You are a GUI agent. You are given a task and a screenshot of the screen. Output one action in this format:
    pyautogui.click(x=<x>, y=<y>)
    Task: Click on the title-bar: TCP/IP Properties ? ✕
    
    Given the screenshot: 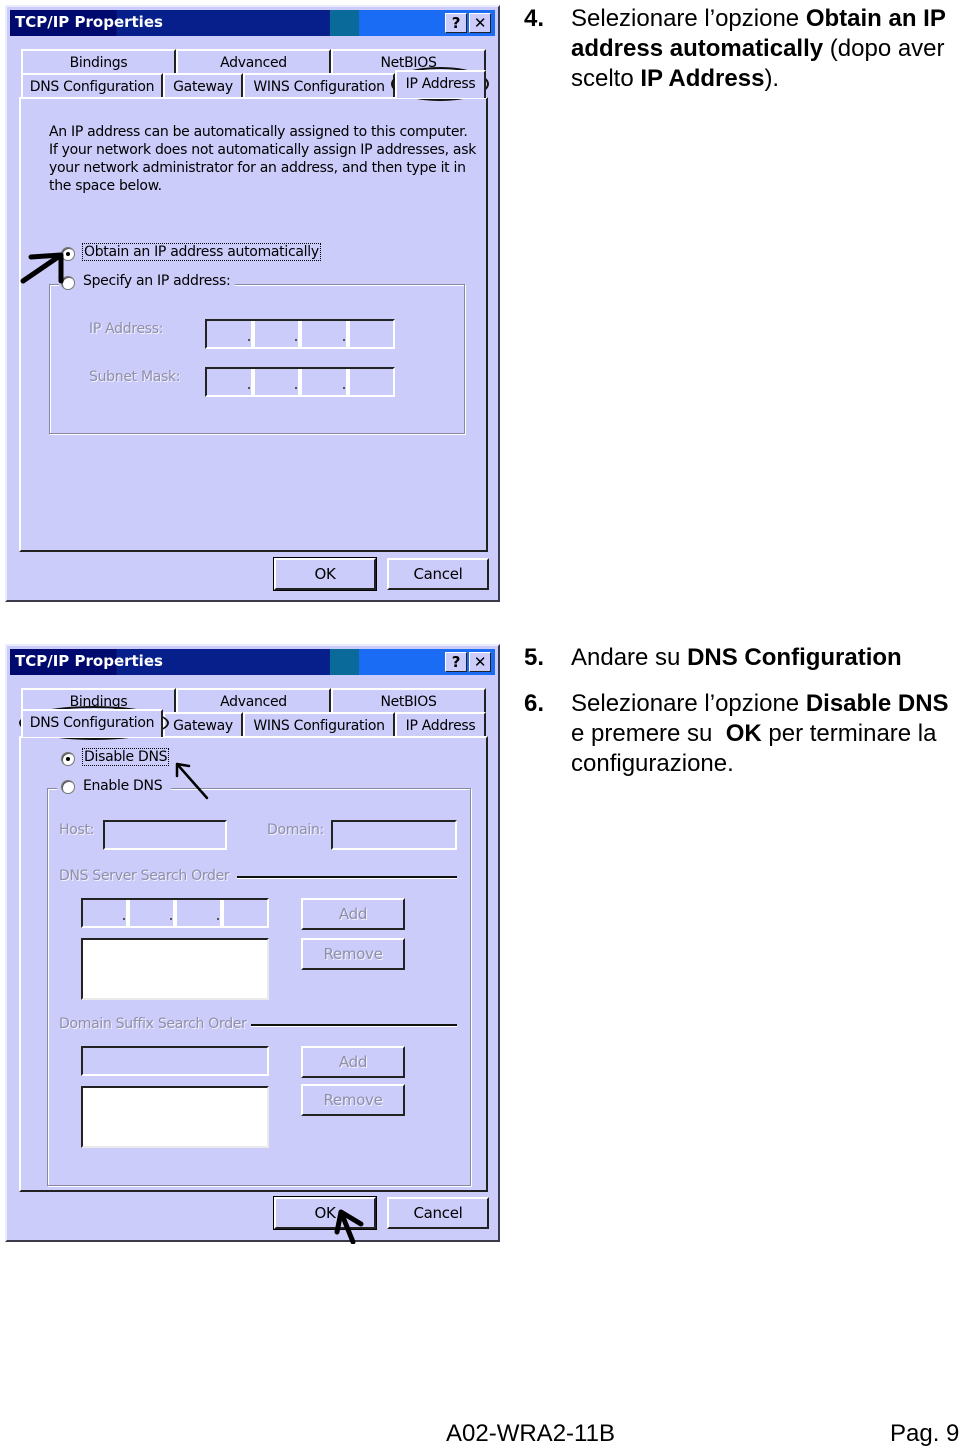 What is the action you would take?
    pyautogui.click(x=252, y=662)
    